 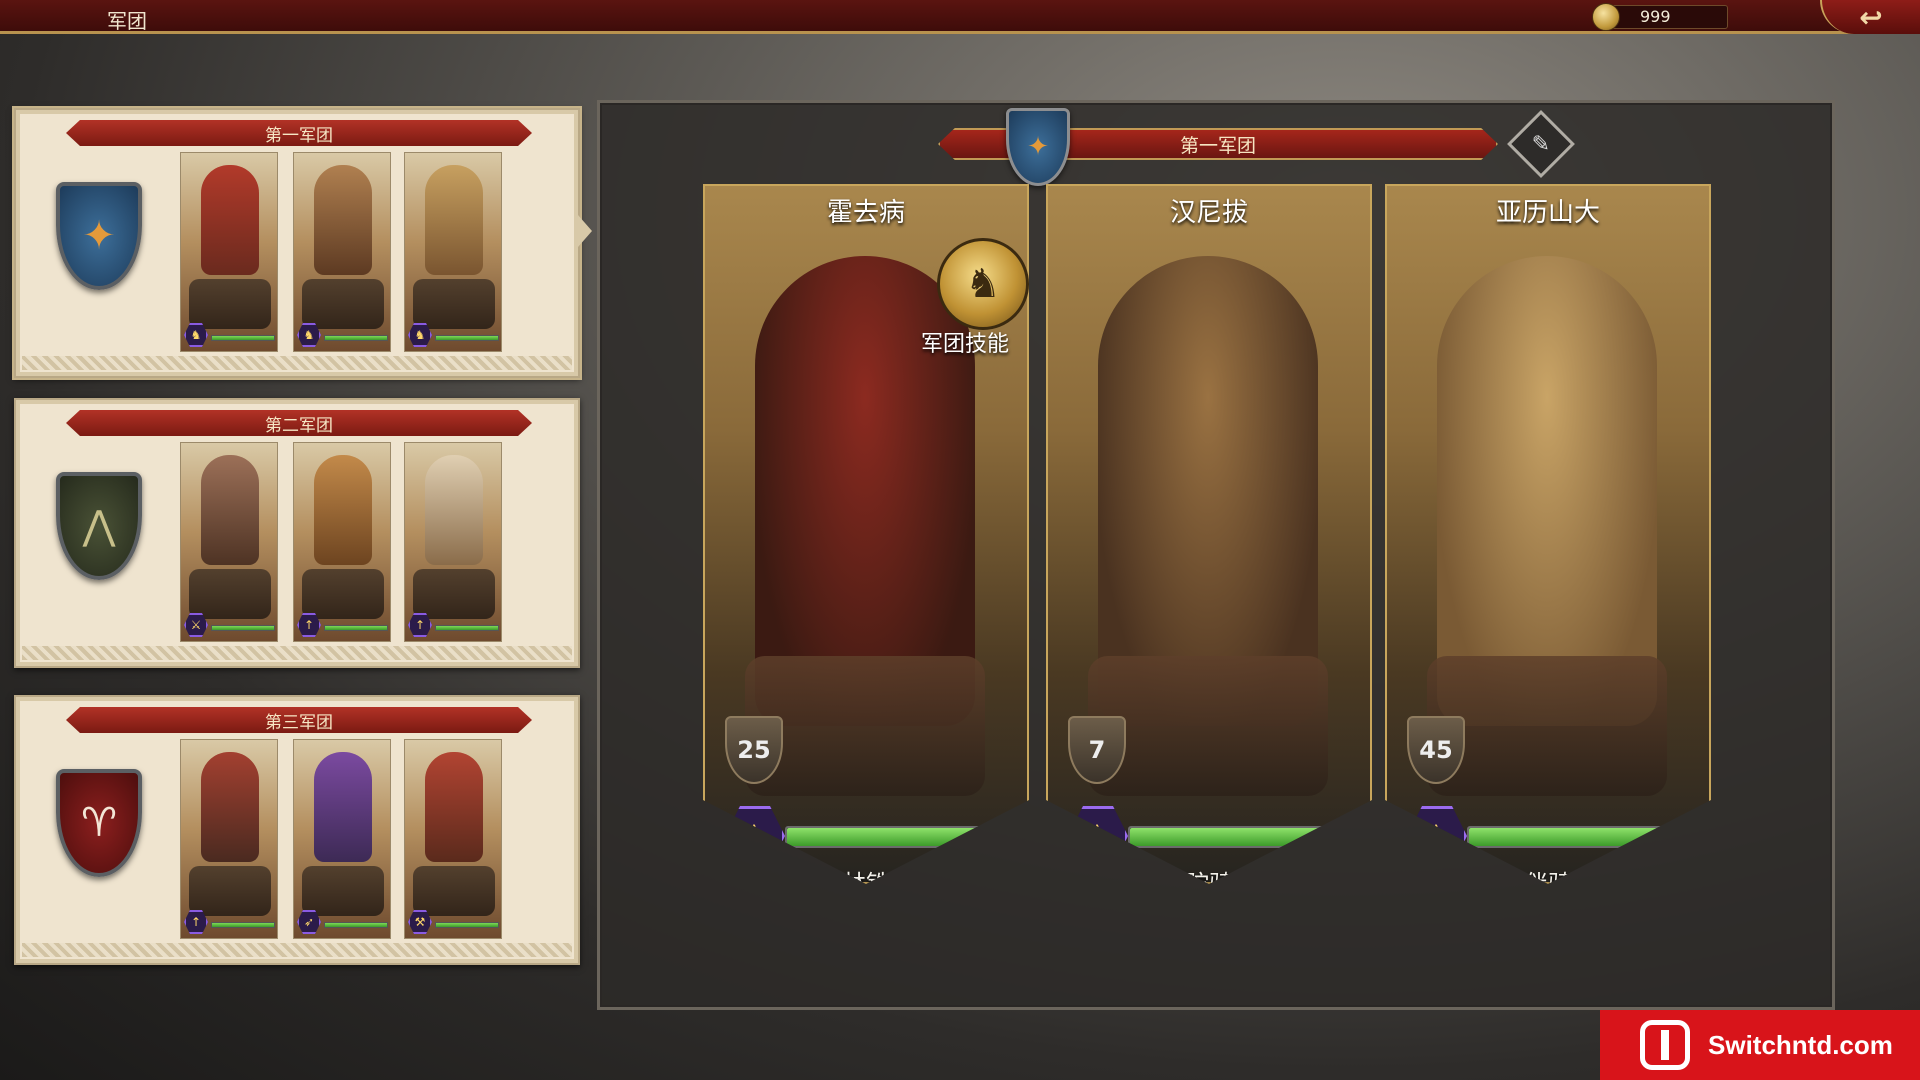 I want to click on horse-head-icon: ♞, so click(x=983, y=284).